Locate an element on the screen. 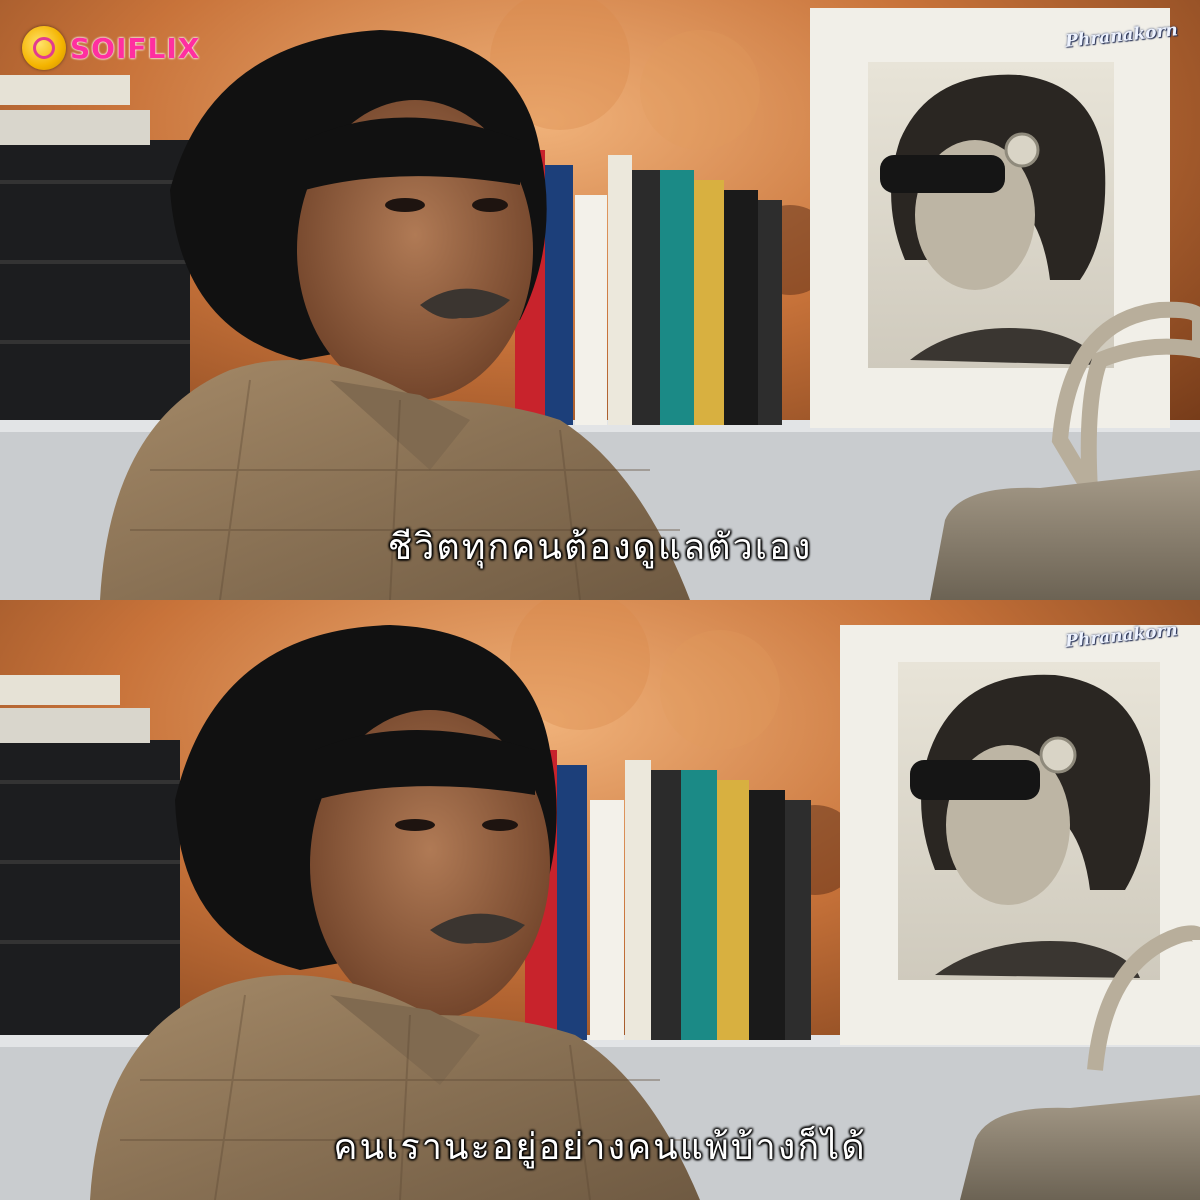  soiflix-emblem-icon is located at coordinates (44, 48).